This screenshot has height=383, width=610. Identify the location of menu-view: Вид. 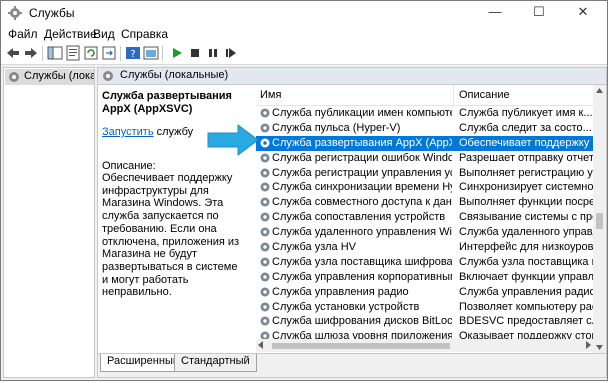
(104, 34).